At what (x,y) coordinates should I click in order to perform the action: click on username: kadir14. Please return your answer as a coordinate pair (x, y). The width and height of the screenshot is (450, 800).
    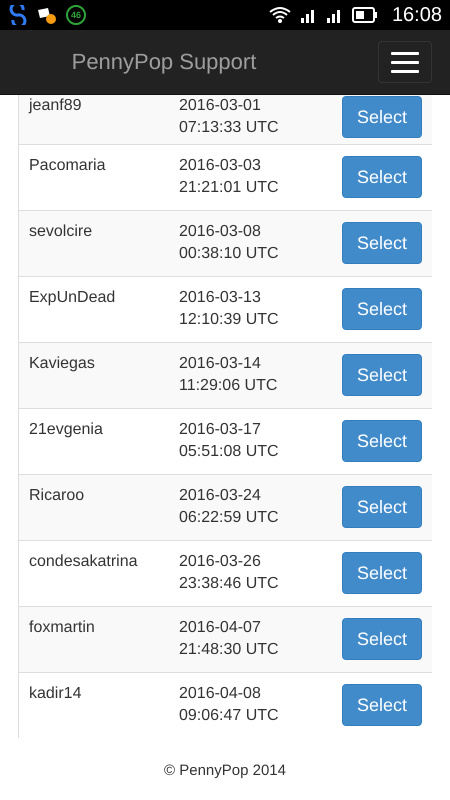
    Looking at the image, I should click on (55, 694).